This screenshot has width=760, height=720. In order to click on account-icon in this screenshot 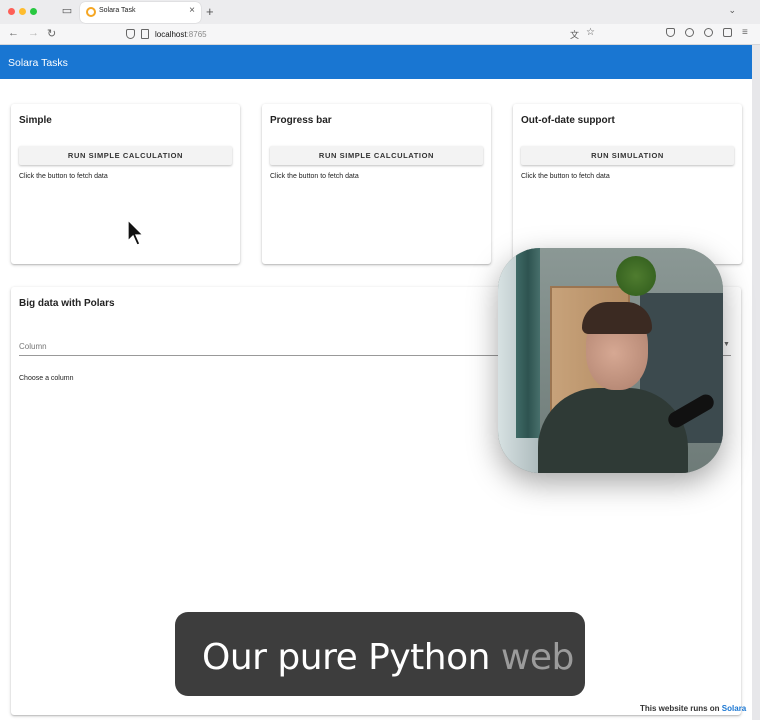, I will do `click(689, 32)`.